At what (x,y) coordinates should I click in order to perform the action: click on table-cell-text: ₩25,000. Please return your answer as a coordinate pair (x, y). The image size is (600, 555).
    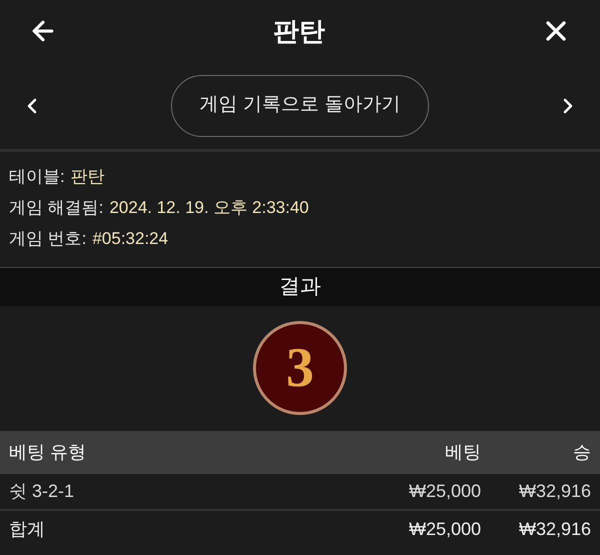
    Looking at the image, I should click on (444, 491).